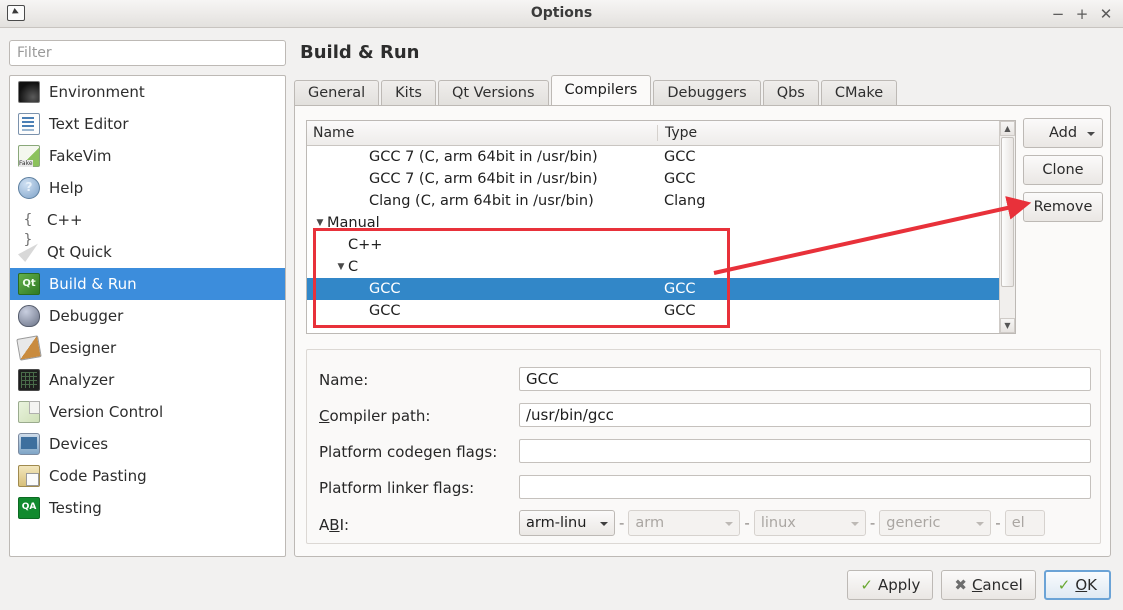  I want to click on scroll-down-arrow: ▼, so click(1007, 325).